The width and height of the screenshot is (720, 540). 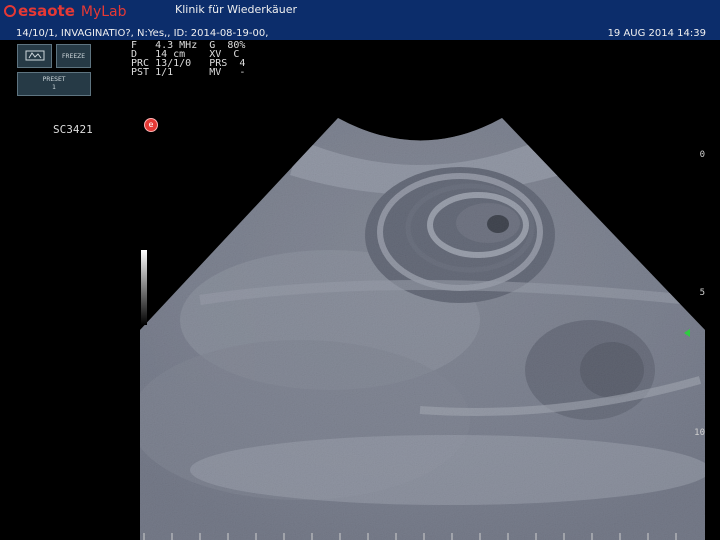 I want to click on orientation-marker-icon: e, so click(x=151, y=125).